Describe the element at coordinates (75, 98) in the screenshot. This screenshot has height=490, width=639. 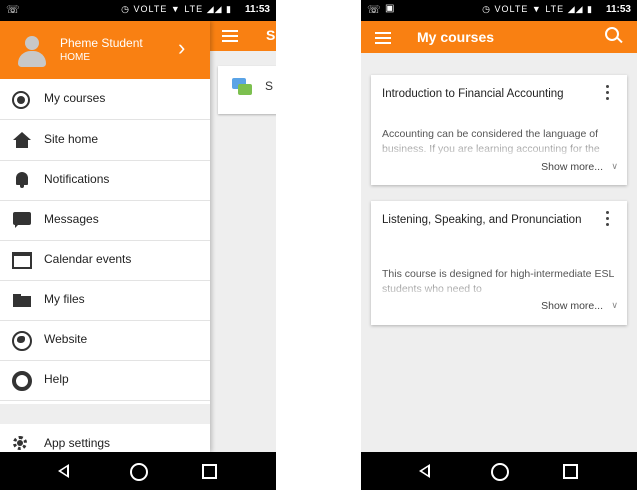
I see `drawer-item-label: My courses` at that location.